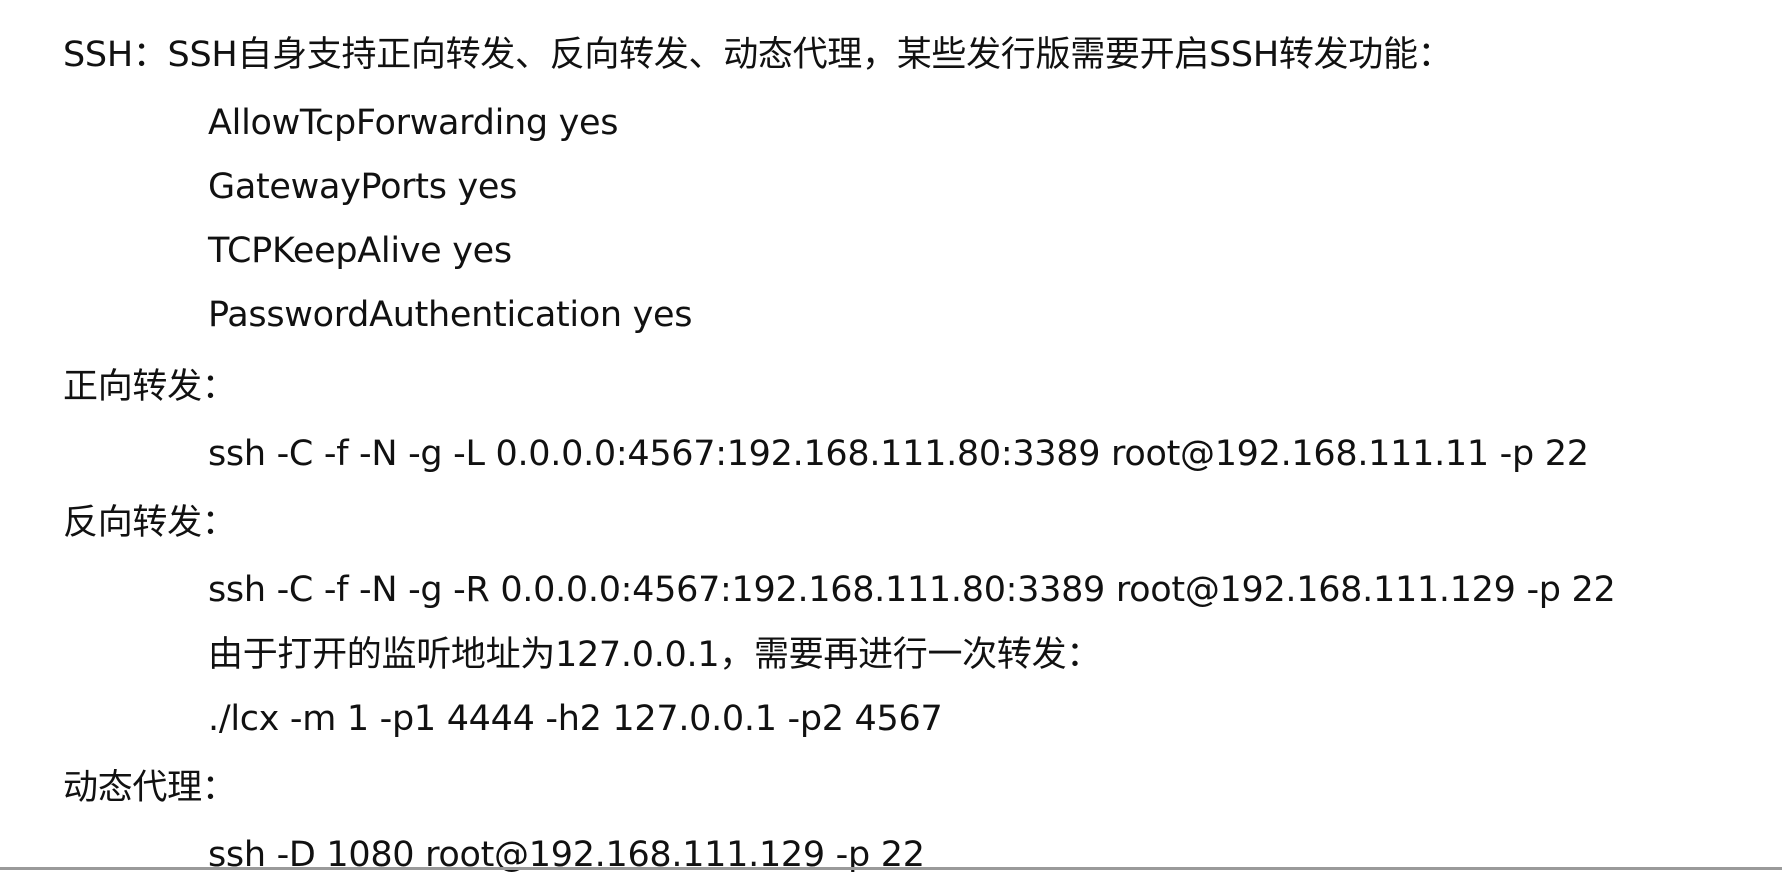  What do you see at coordinates (150, 387) in the screenshot?
I see `forward-heading: 正向转发：` at bounding box center [150, 387].